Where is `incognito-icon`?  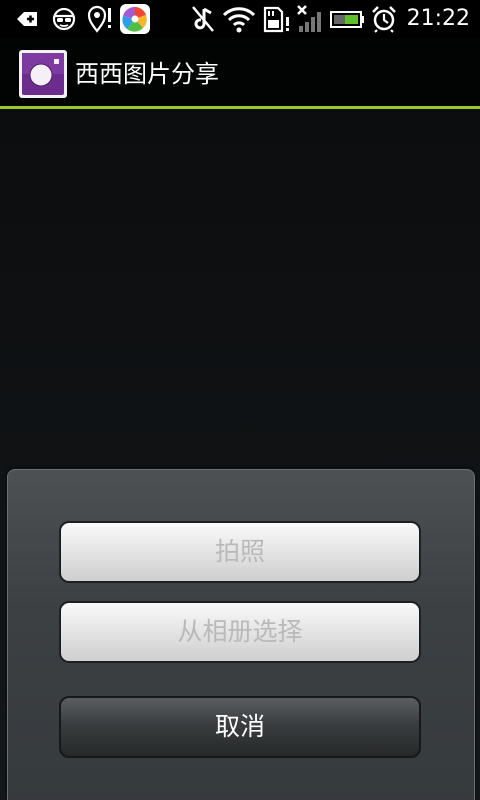
incognito-icon is located at coordinates (64, 19).